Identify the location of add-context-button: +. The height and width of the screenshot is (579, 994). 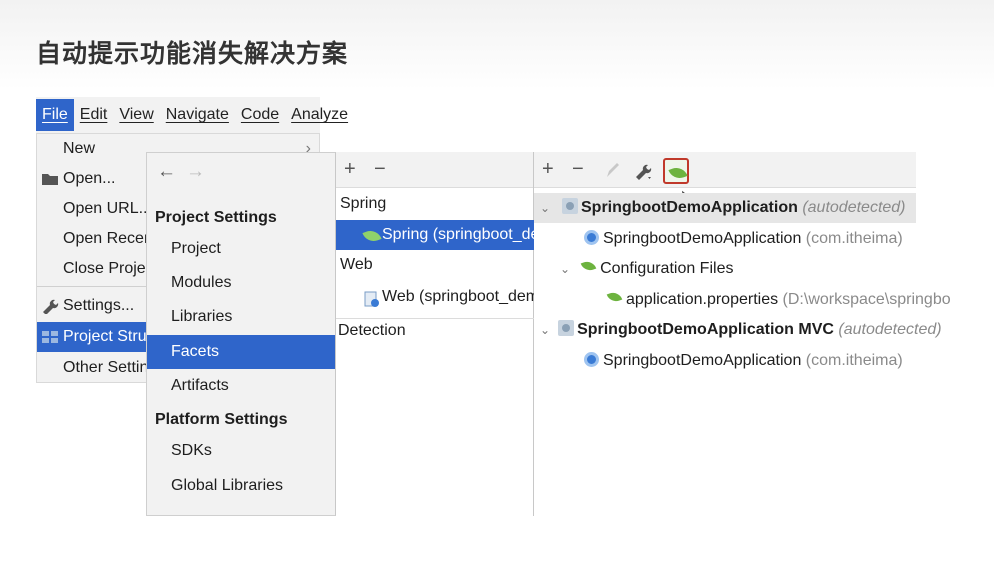
(548, 169).